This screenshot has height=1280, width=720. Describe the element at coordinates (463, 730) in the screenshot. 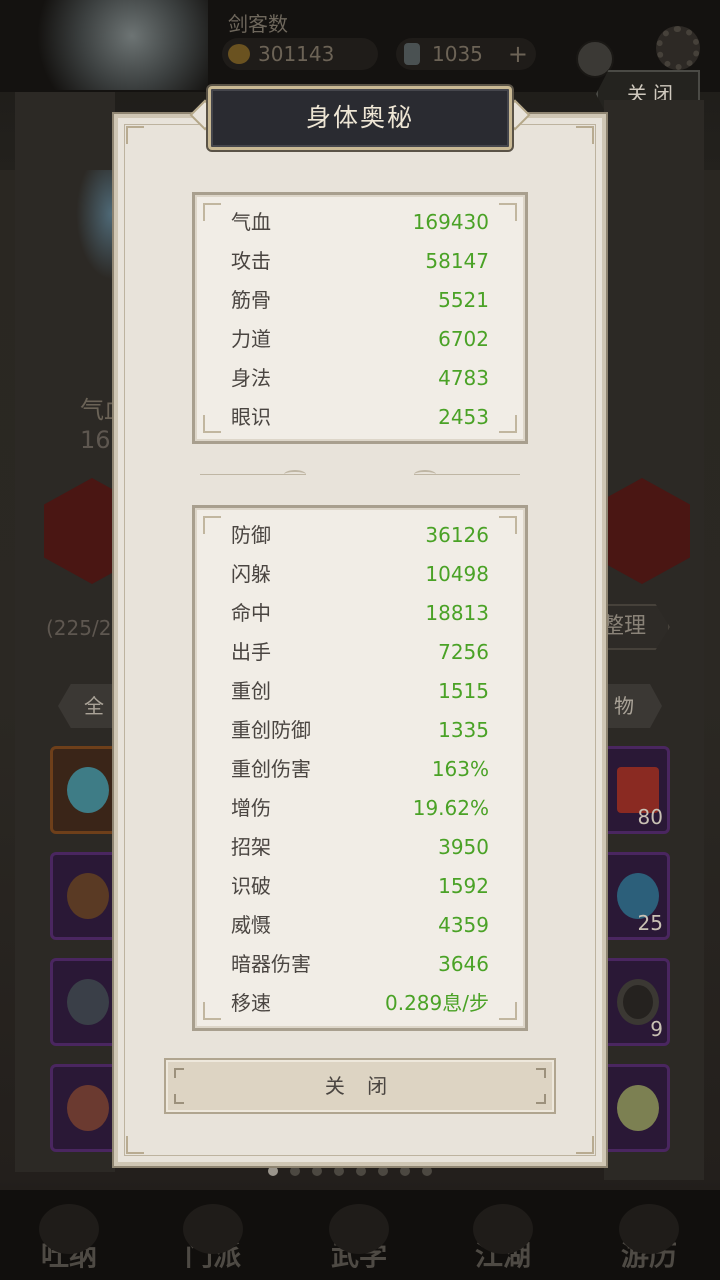

I see `stat-value: 1335` at that location.